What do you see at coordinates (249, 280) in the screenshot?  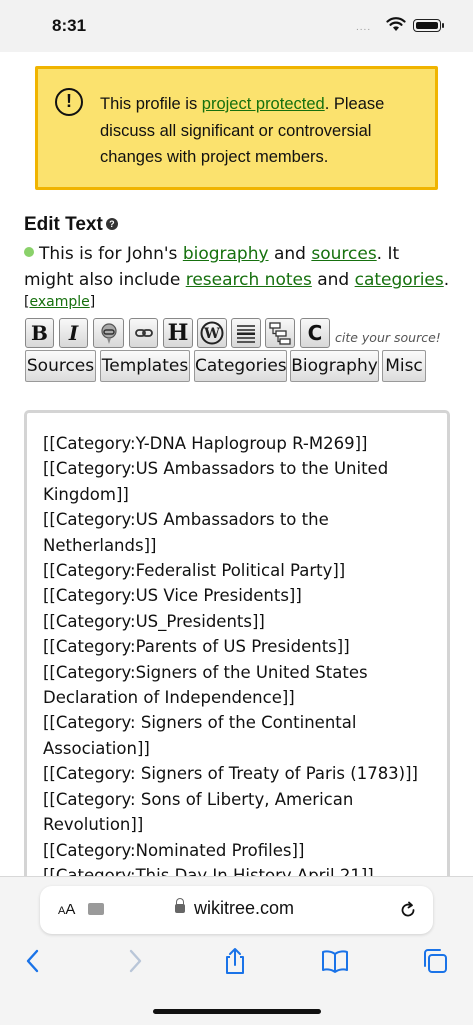 I see `research-notes-link: research notes` at bounding box center [249, 280].